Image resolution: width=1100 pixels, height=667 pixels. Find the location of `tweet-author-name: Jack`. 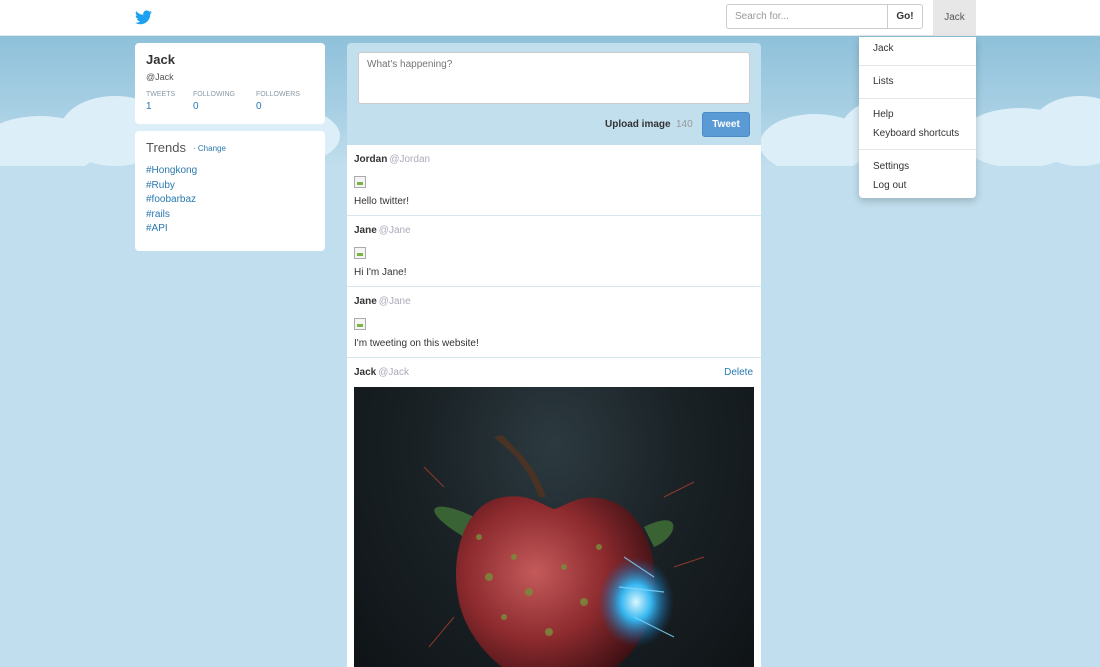

tweet-author-name: Jack is located at coordinates (365, 372).